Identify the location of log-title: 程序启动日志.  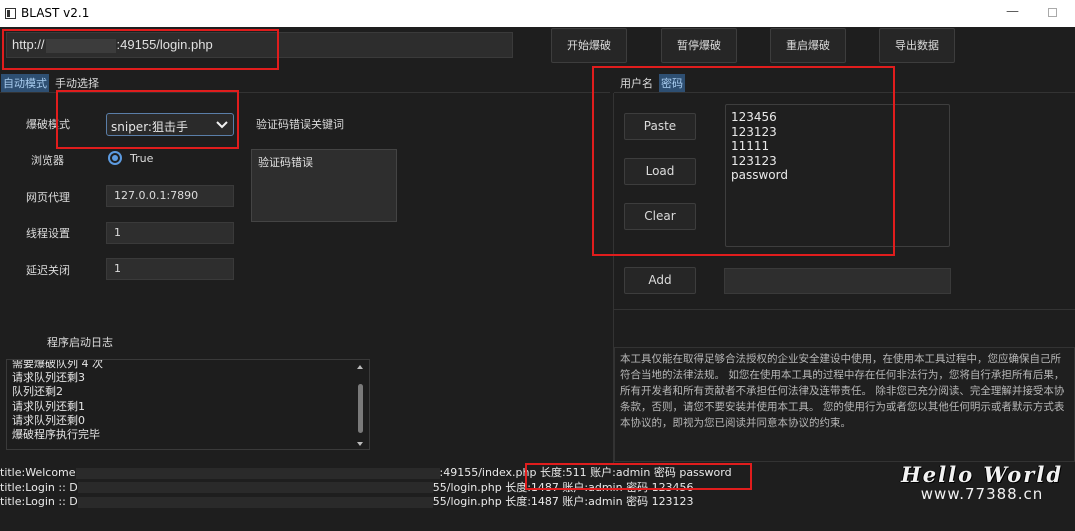
(80, 342).